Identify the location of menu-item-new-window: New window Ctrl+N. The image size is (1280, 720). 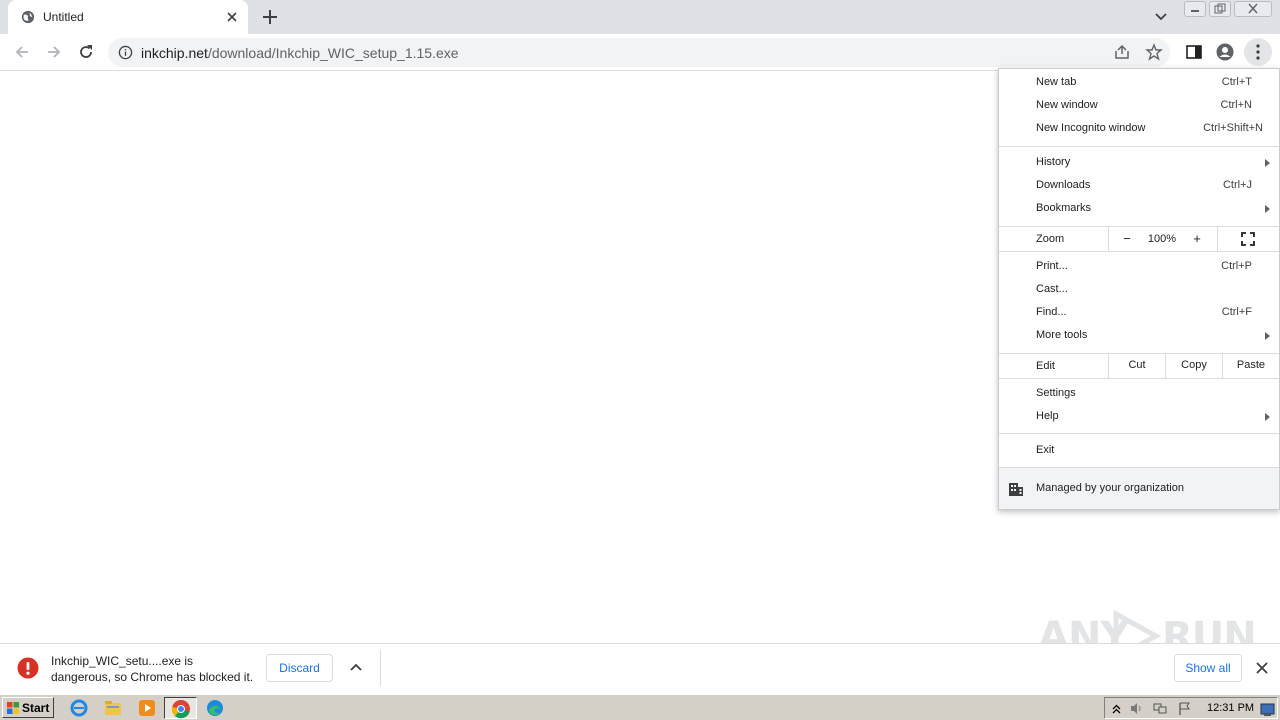
(1139, 106).